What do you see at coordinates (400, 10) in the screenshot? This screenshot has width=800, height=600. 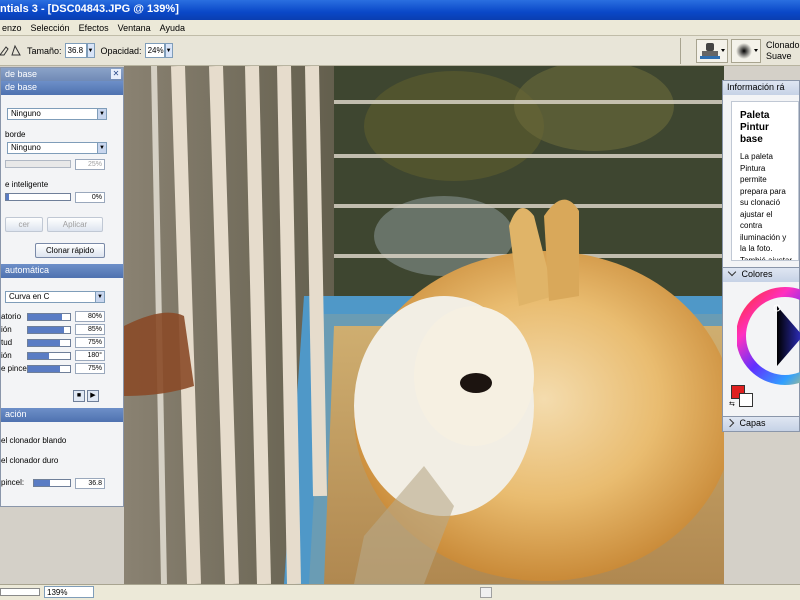 I see `title-bar: ntials 3 - [DSC04843.JPG @ 139%]` at bounding box center [400, 10].